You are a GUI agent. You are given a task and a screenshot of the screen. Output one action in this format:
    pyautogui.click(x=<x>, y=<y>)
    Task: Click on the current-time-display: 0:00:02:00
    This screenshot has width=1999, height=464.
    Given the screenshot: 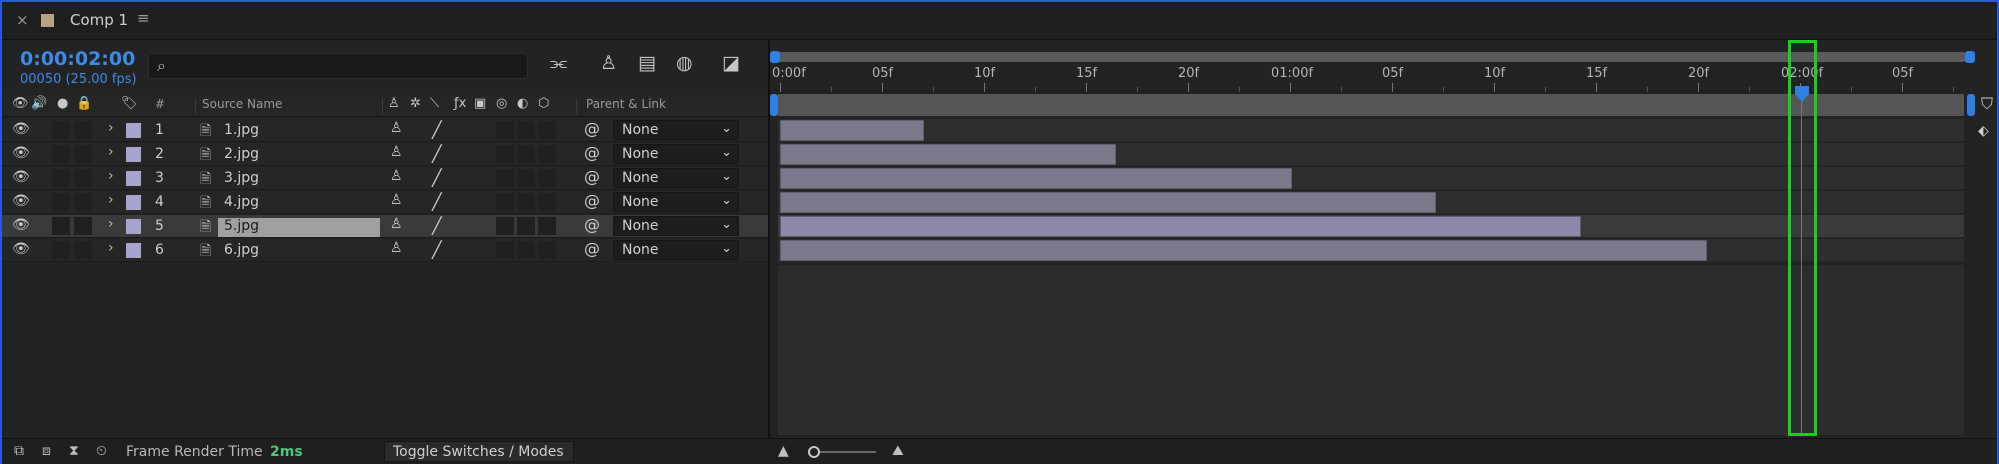 What is the action you would take?
    pyautogui.click(x=77, y=59)
    